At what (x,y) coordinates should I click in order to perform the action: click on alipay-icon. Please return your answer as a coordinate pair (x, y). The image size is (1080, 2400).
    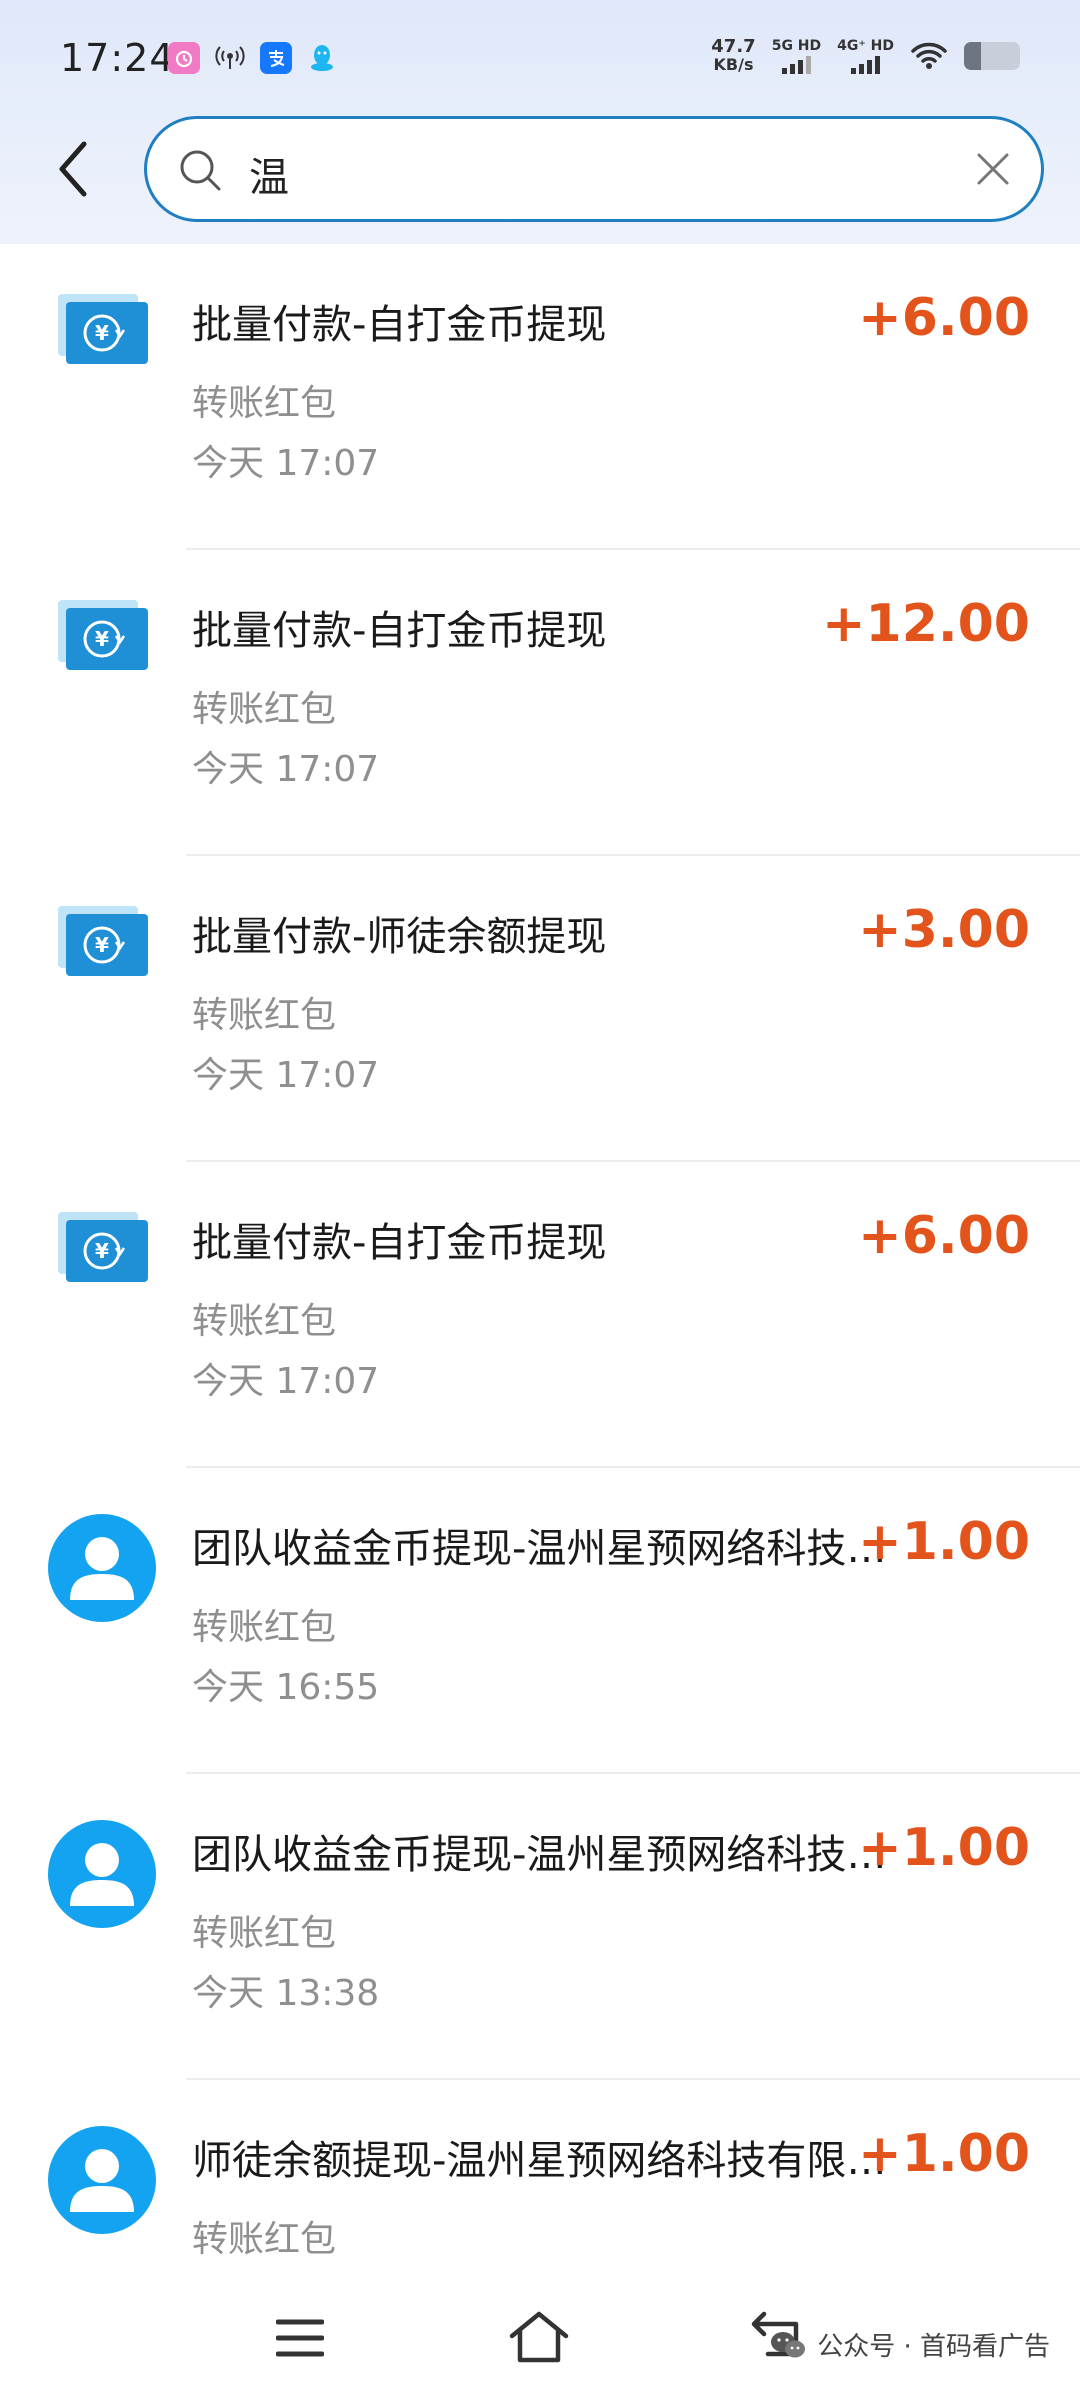
    Looking at the image, I should click on (276, 58).